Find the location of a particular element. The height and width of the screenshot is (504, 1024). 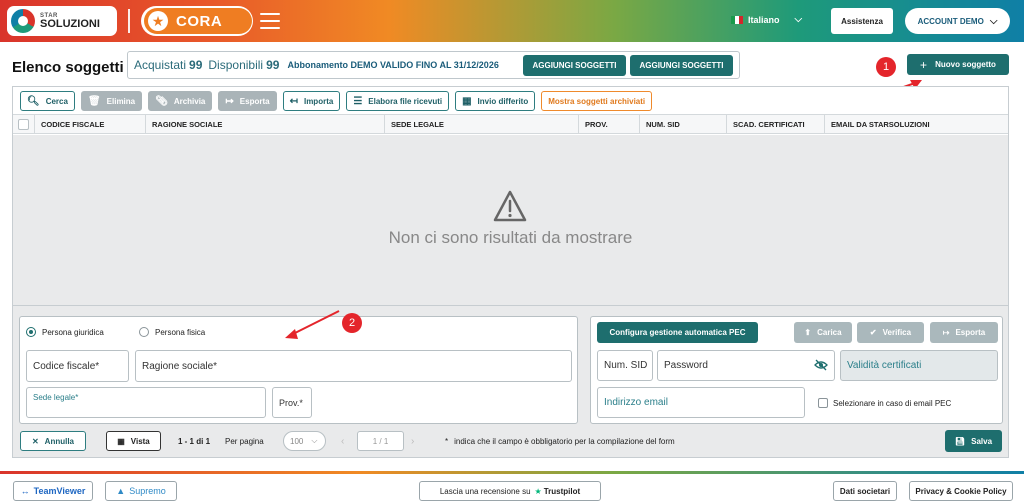

select-all-cell is located at coordinates (24, 124).